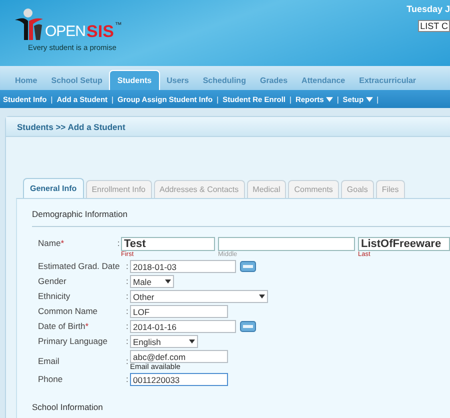 The image size is (450, 418). Describe the element at coordinates (134, 80) in the screenshot. I see `nav-tab: Students` at that location.